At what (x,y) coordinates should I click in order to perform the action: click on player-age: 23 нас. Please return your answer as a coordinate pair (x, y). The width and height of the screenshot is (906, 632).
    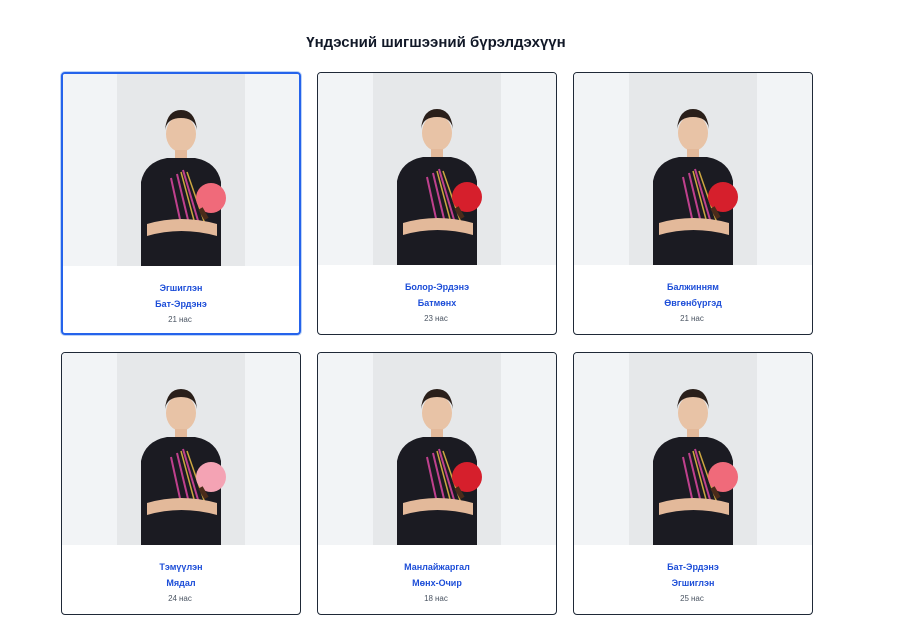
    Looking at the image, I should click on (437, 318).